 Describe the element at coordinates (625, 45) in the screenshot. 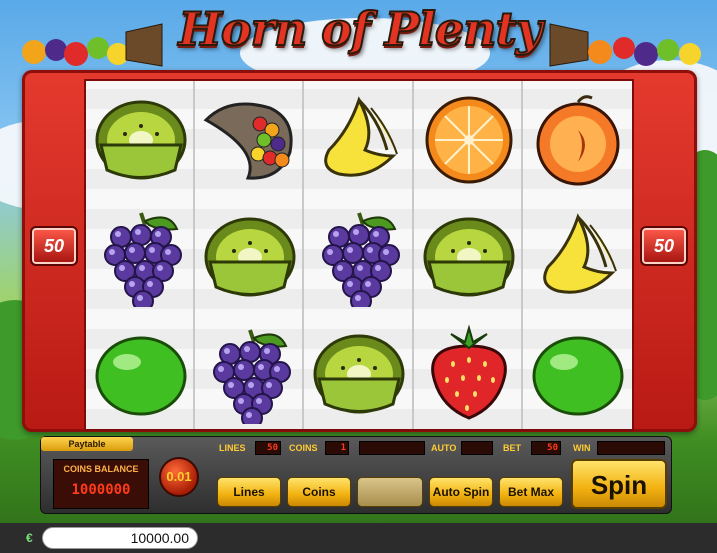

I see `fruit-pile-right-icon` at that location.